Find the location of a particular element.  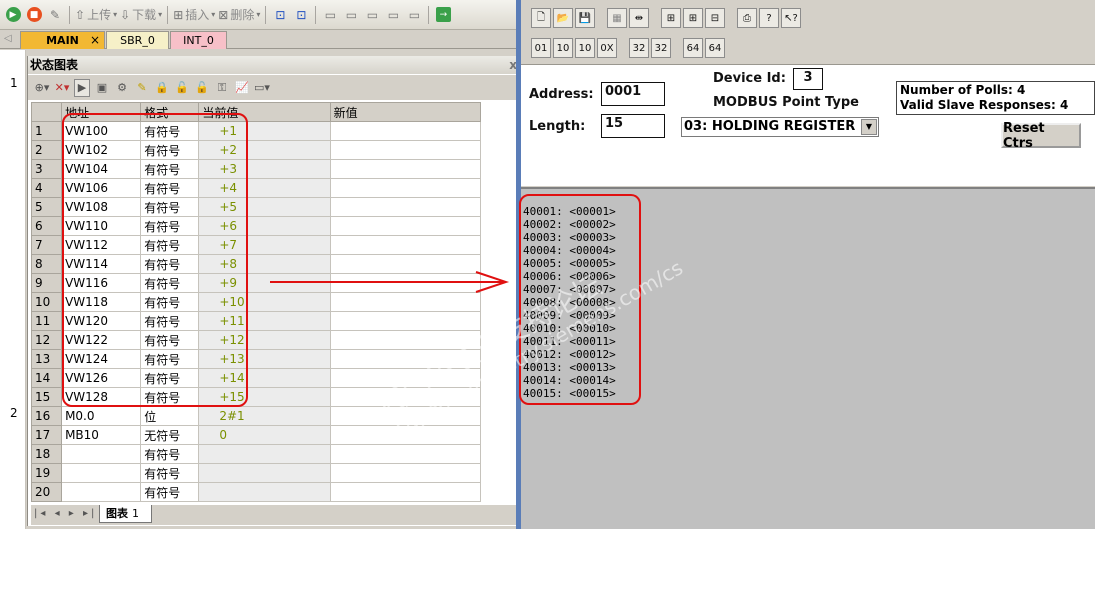

function-01-icon: 01 is located at coordinates (541, 48).